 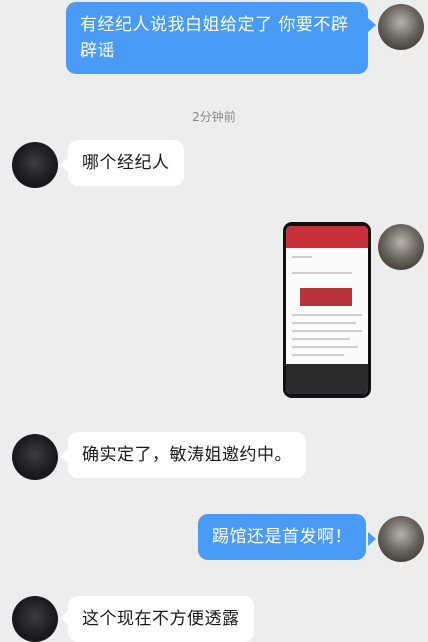 I want to click on chat-timestamp: 2分钟前, so click(x=214, y=117).